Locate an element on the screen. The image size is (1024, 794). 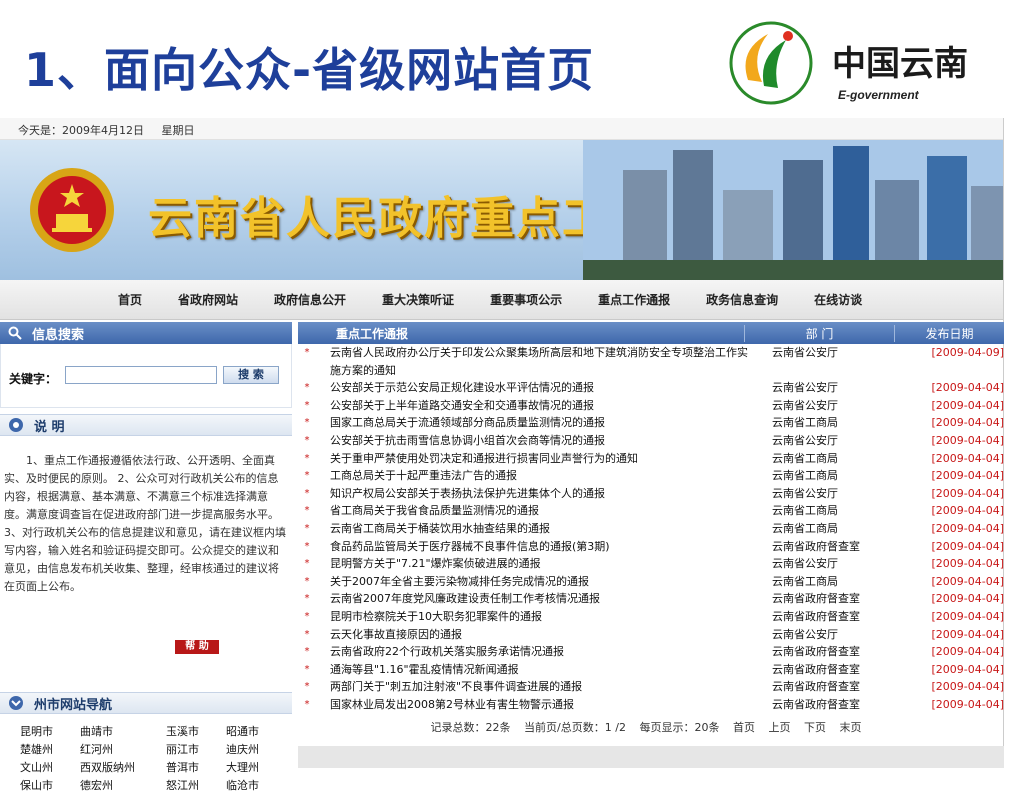
table-row: * 云天化事故直接原因的通报 云南省公安厅 [2009-04-04] is located at coordinates (651, 635).